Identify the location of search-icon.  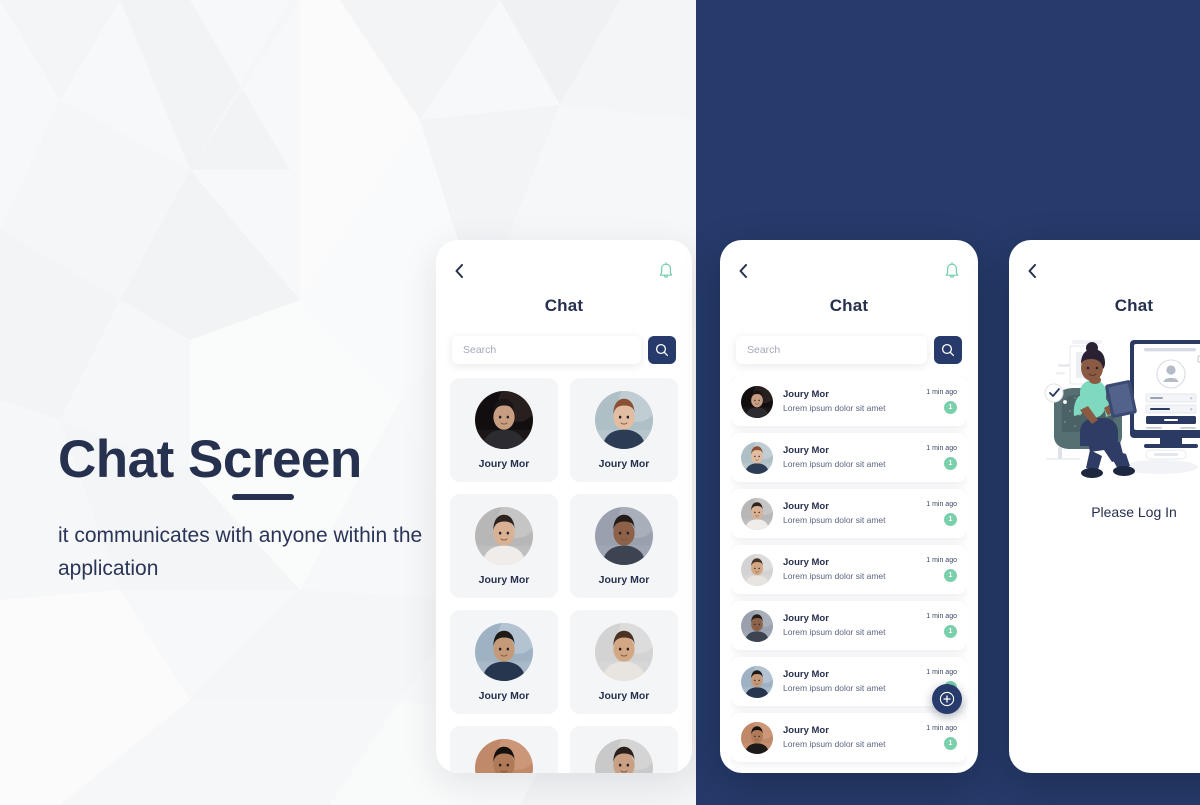
(662, 350).